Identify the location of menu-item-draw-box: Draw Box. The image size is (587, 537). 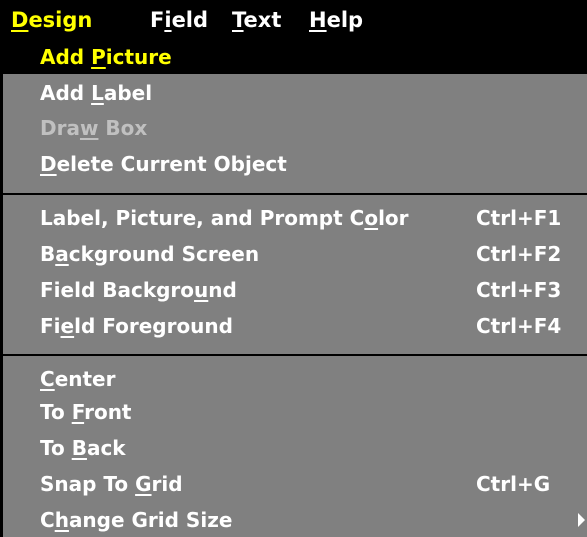
(293, 128).